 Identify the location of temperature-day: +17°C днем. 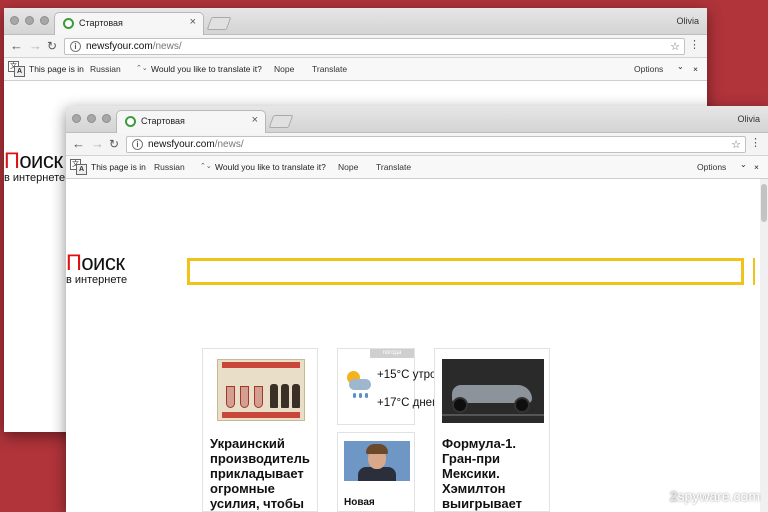
(408, 403).